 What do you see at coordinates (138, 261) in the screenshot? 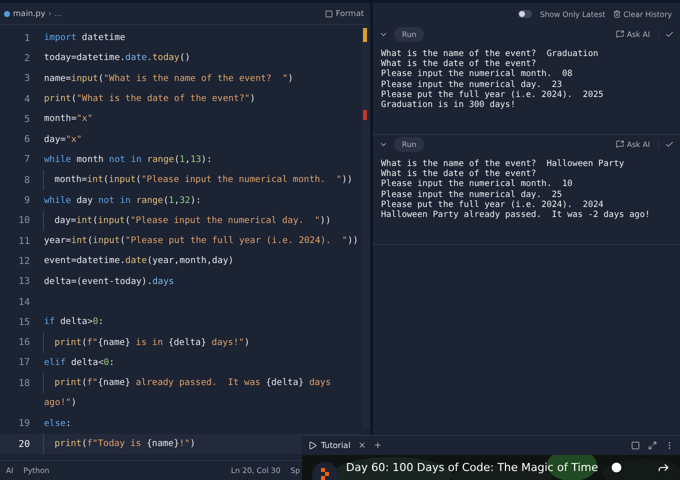
I see `code-line: event=datetime.date(year,month,day)` at bounding box center [138, 261].